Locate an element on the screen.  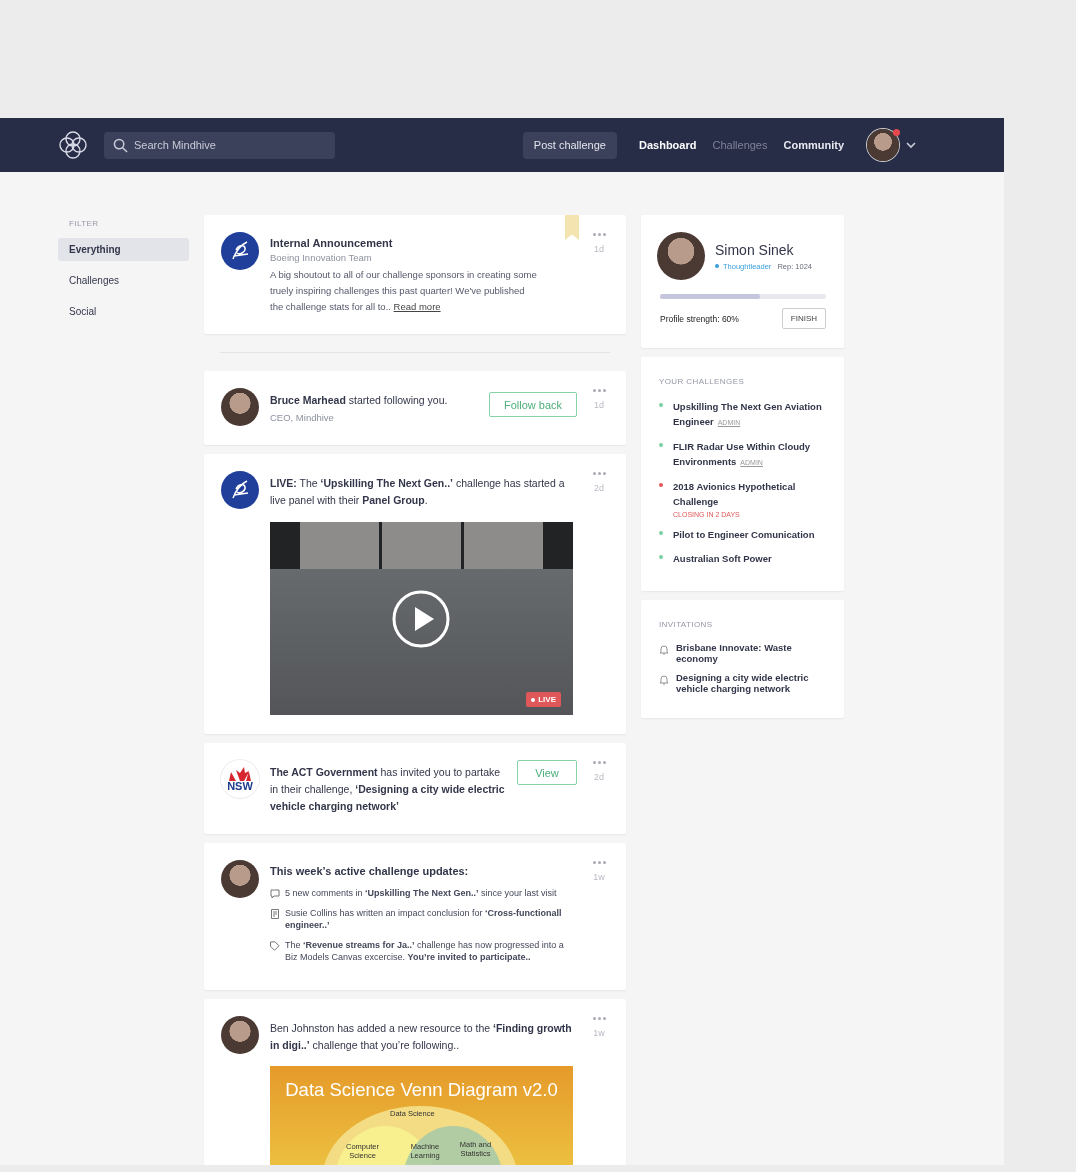
post-text: LIVE: The ‘Upskilling The Next Gen..’ challenge has started a live panel with their Panel Group. is located at coordinates (418, 492).